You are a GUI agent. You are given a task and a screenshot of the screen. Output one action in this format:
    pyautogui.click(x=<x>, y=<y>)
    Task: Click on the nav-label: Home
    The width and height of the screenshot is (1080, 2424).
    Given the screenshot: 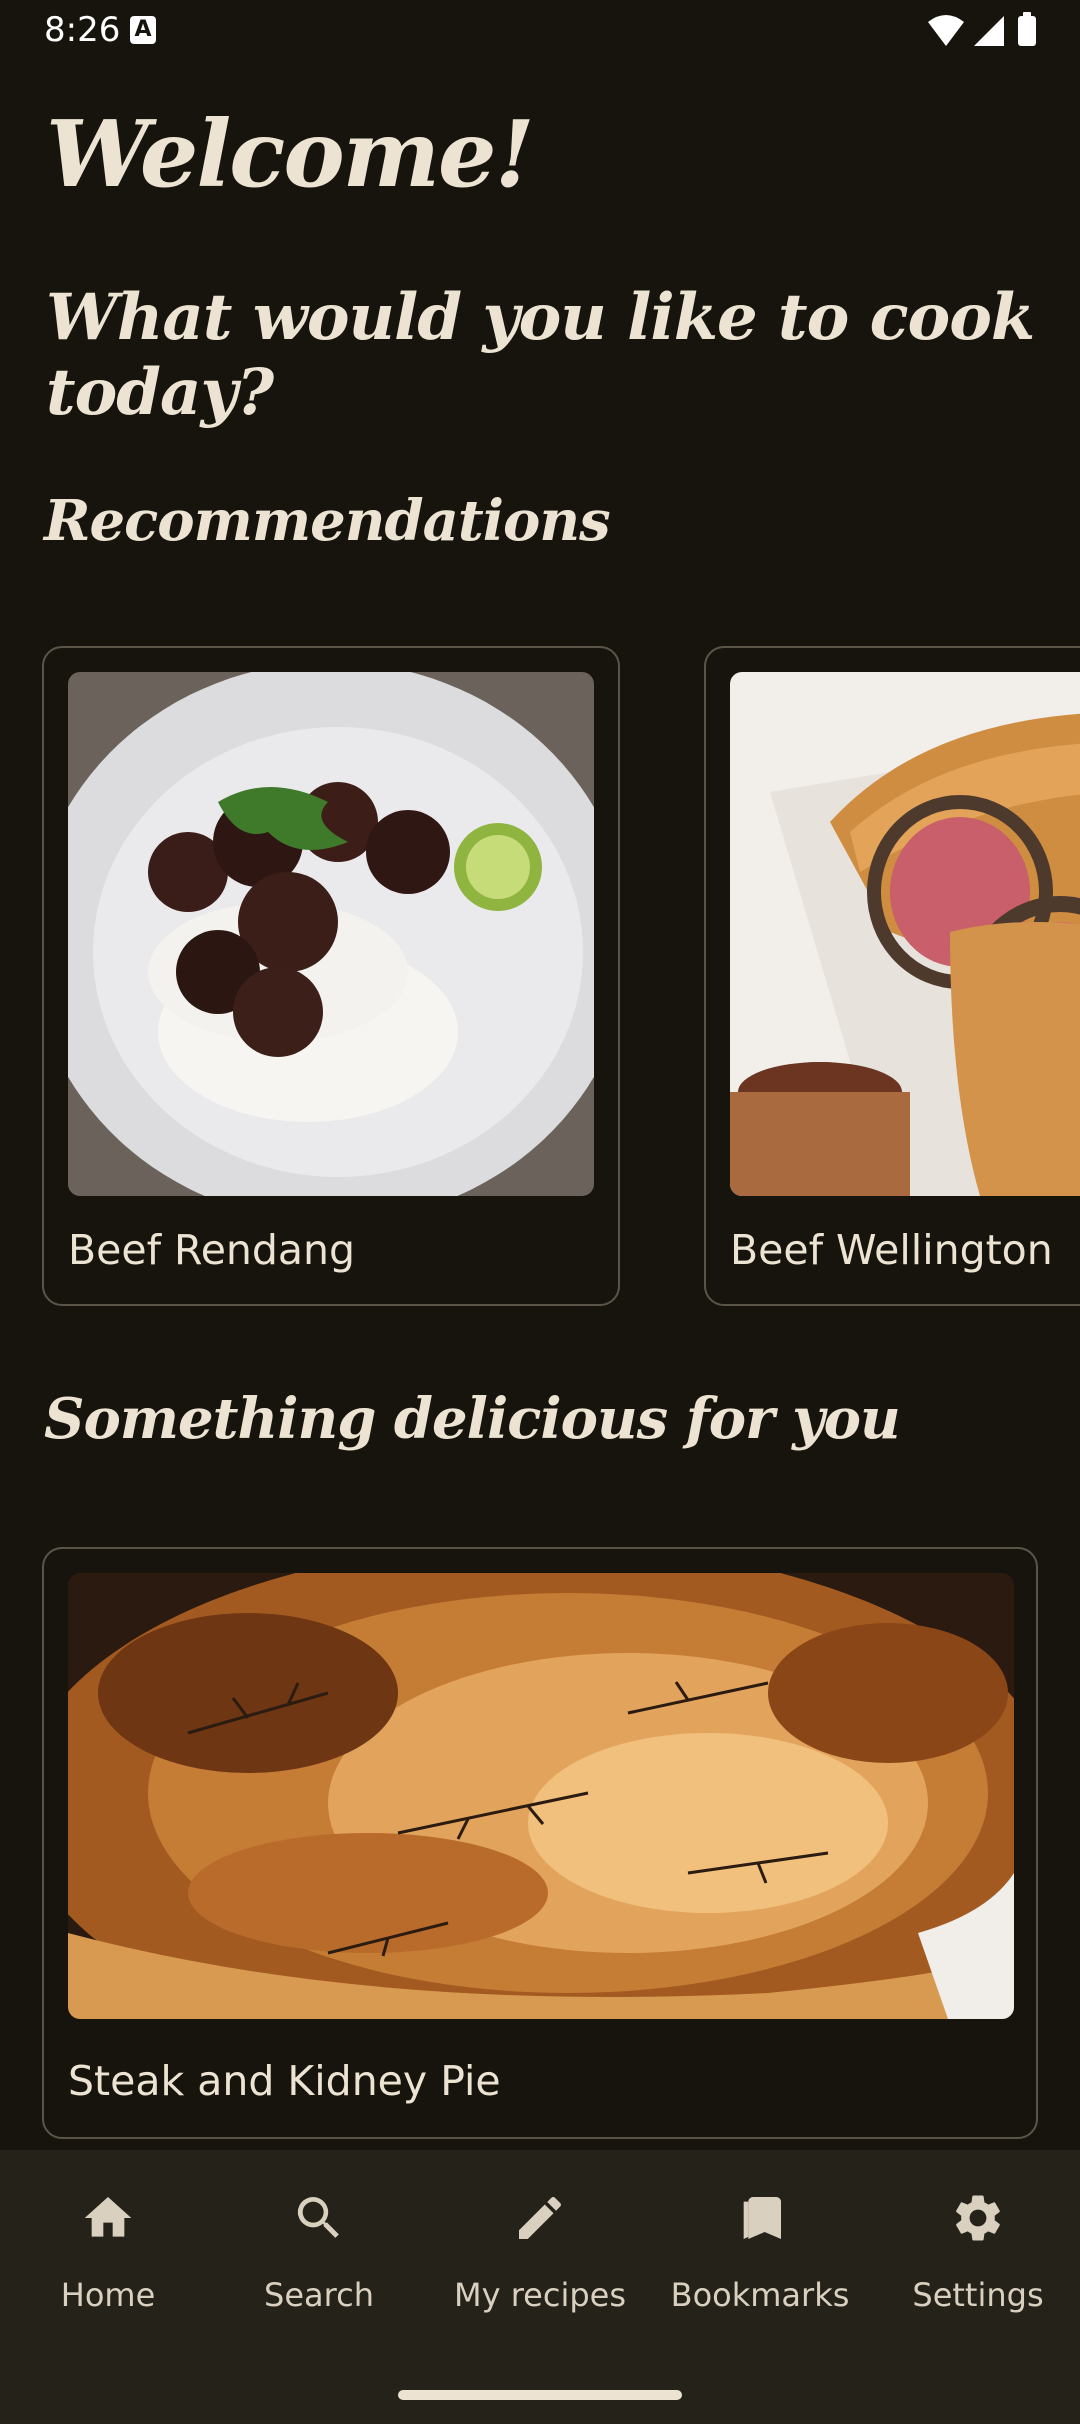 What is the action you would take?
    pyautogui.click(x=108, y=2295)
    